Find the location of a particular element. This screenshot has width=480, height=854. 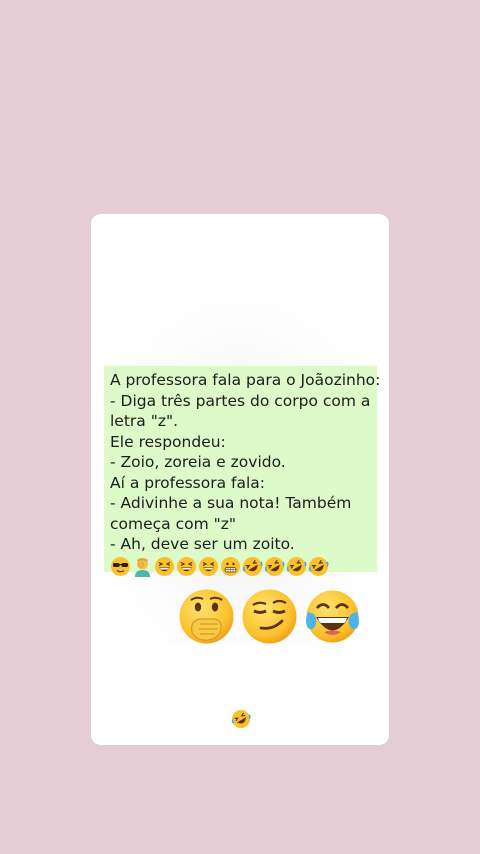

grimacing-face-icon is located at coordinates (230, 566).